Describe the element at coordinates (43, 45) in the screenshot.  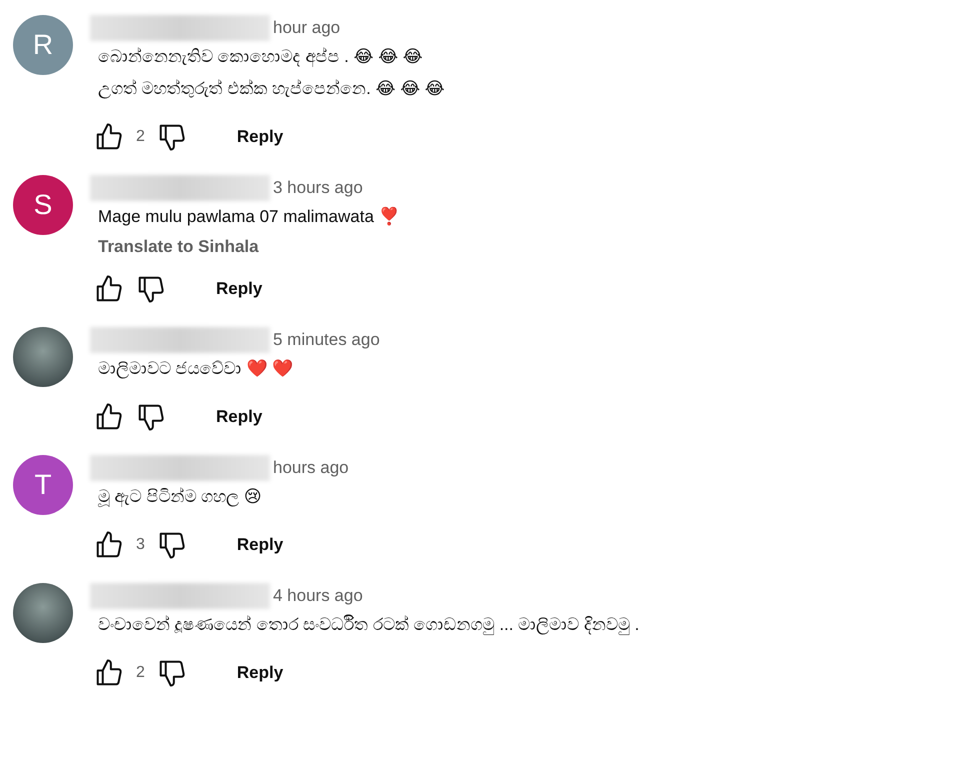
I see `avatar: R` at that location.